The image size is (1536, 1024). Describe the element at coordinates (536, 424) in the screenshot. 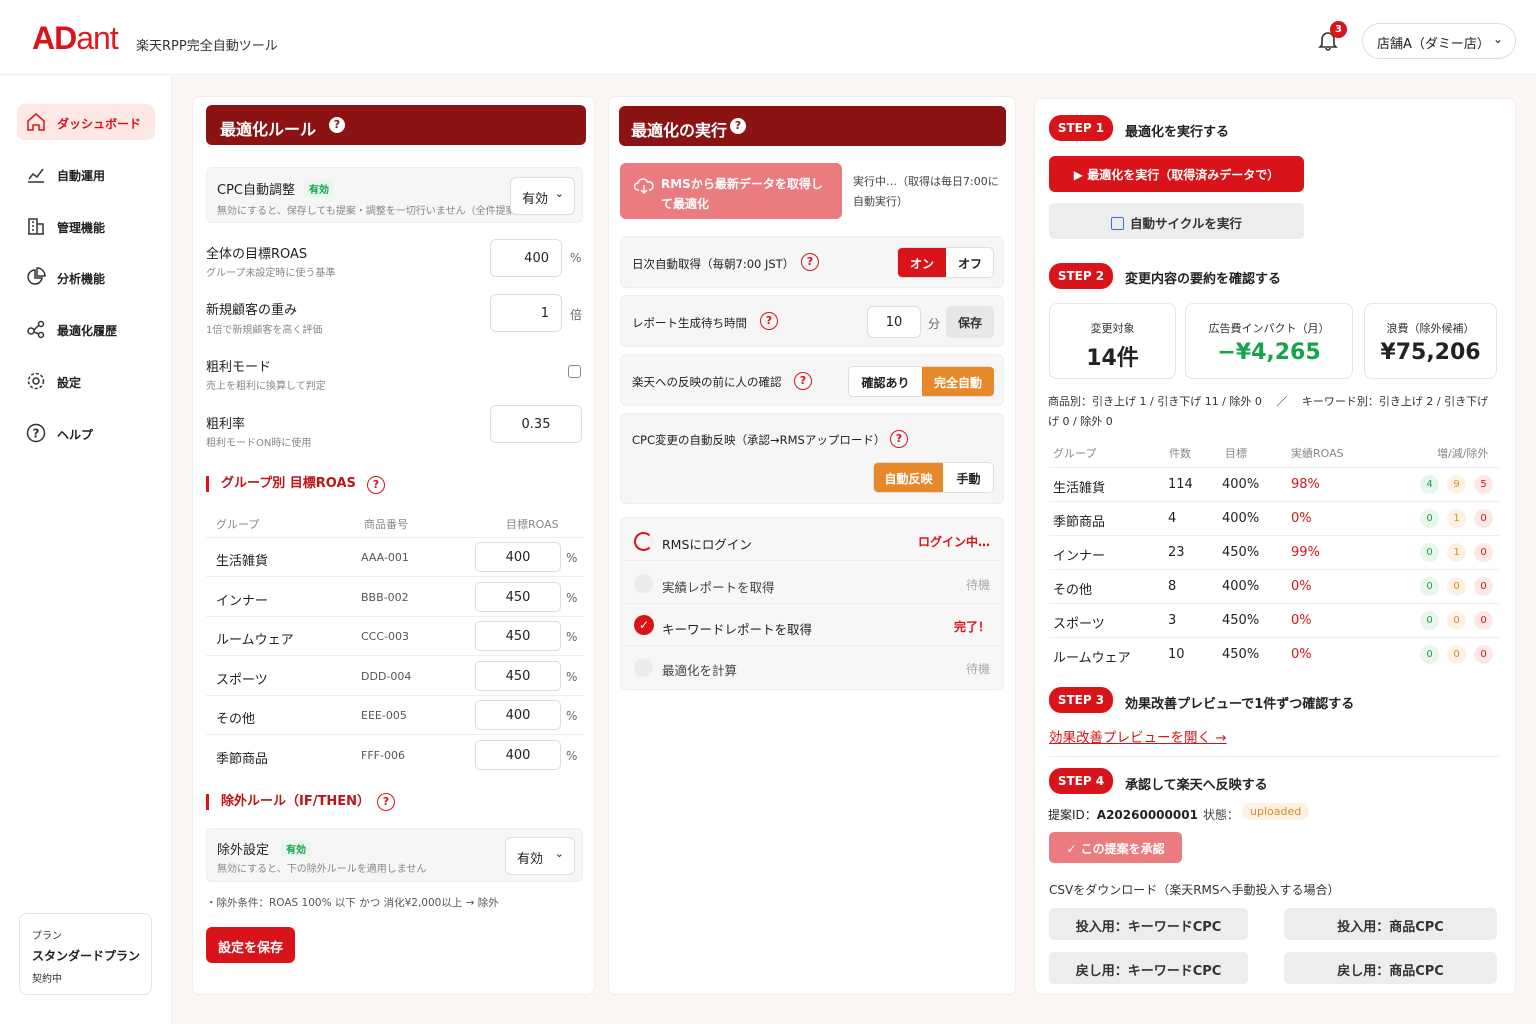

I see `margin-rate-input: 0.35` at that location.